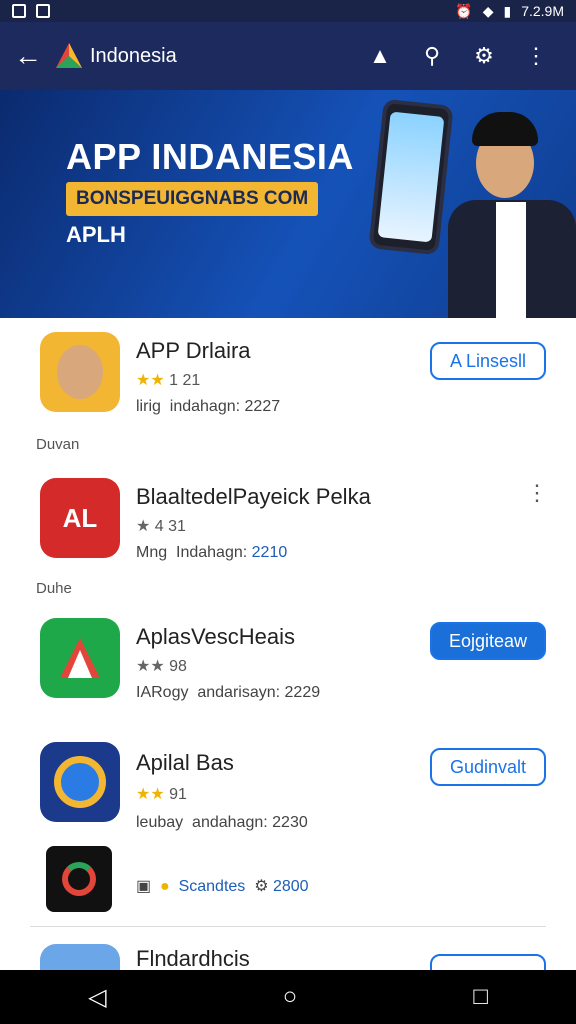  What do you see at coordinates (185, 762) in the screenshot?
I see `app-name: Apilal Bas` at bounding box center [185, 762].